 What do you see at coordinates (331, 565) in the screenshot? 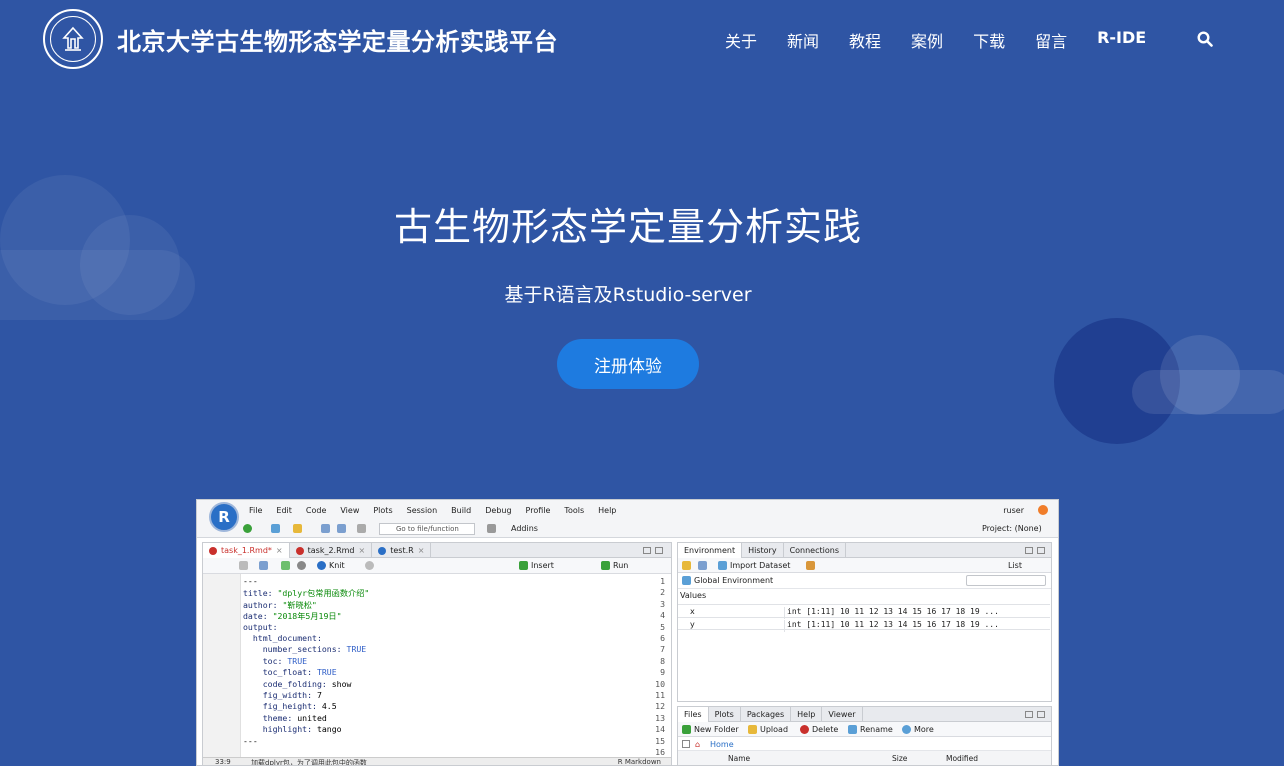
I see `knit-button: Knit` at bounding box center [331, 565].